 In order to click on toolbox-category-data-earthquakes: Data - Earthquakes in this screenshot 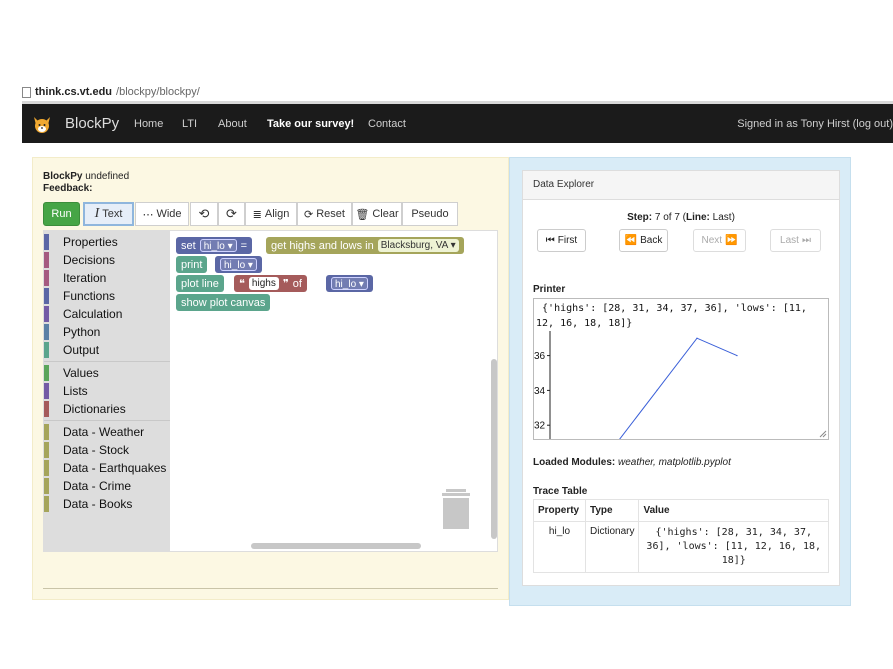, I will do `click(105, 468)`.